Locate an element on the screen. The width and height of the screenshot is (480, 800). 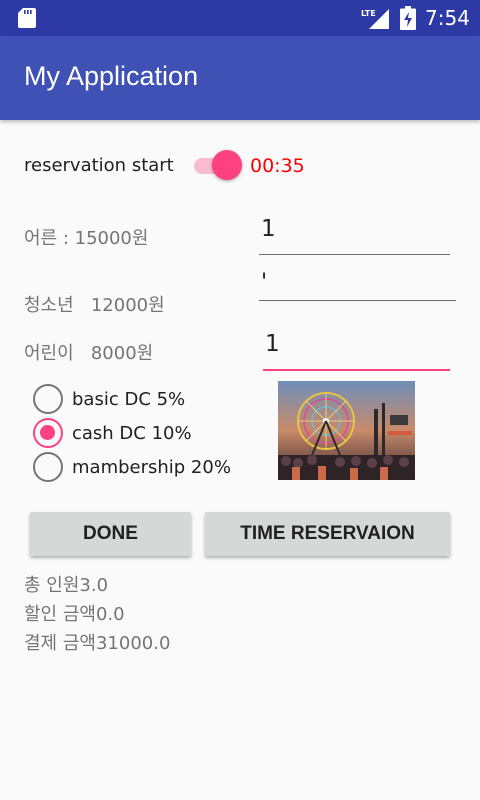
sd-card-icon is located at coordinates (27, 18).